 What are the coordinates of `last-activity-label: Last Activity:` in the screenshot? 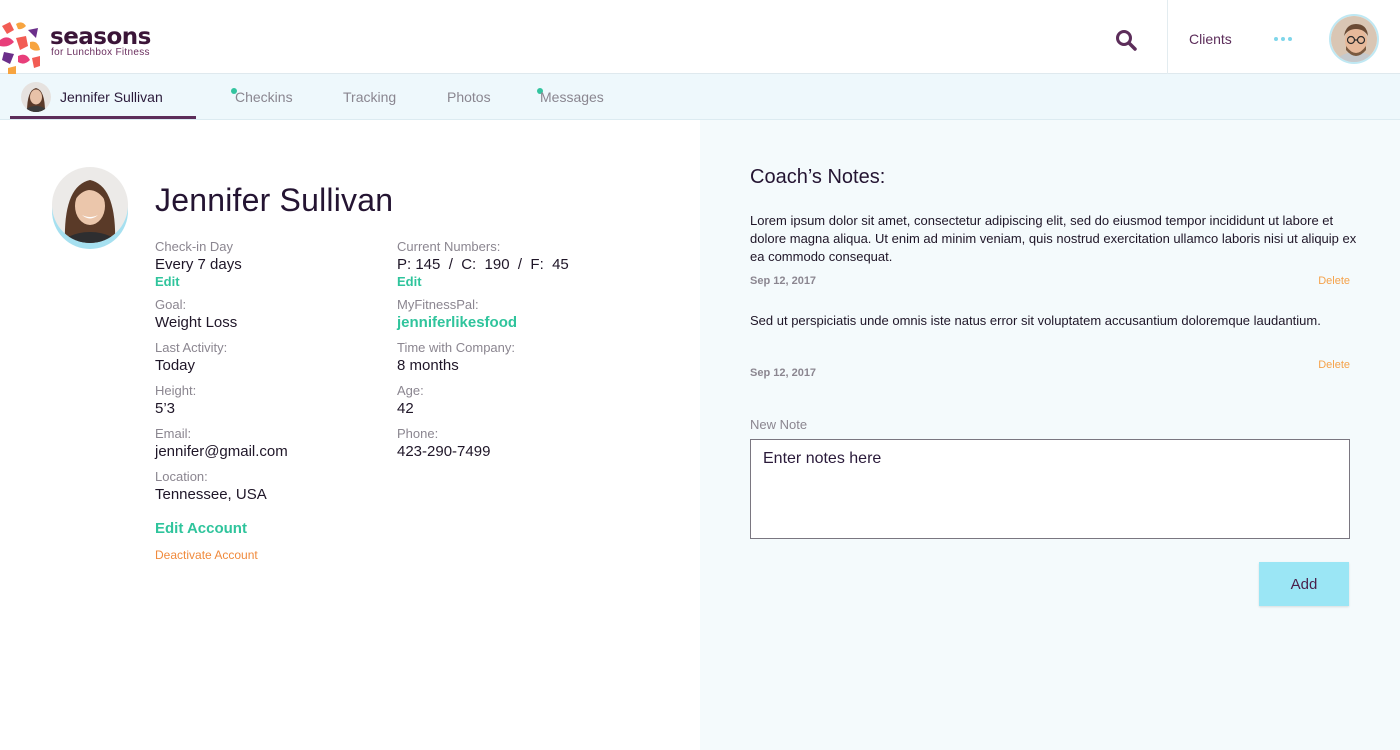 It's located at (191, 347).